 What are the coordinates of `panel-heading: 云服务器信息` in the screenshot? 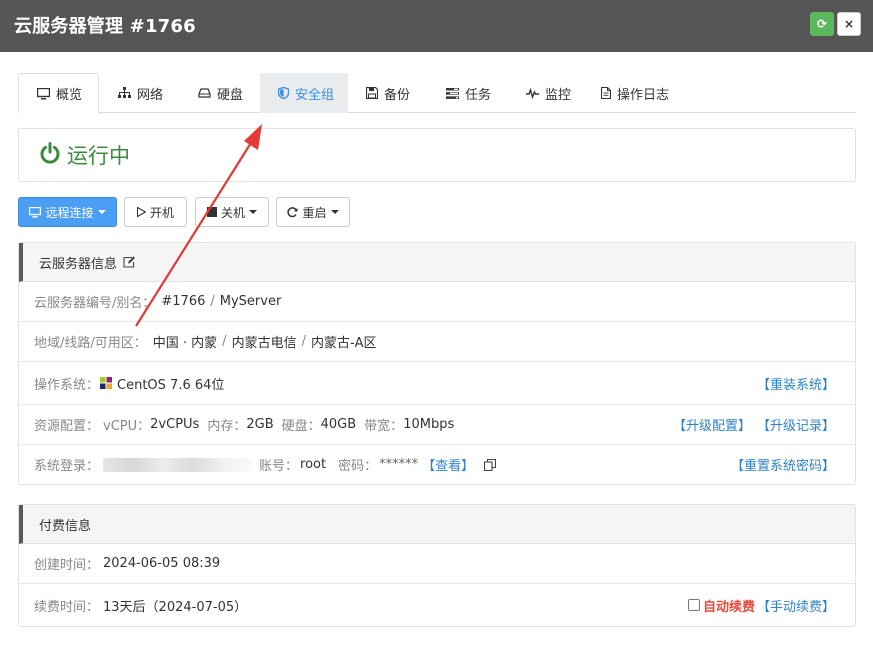 It's located at (437, 262).